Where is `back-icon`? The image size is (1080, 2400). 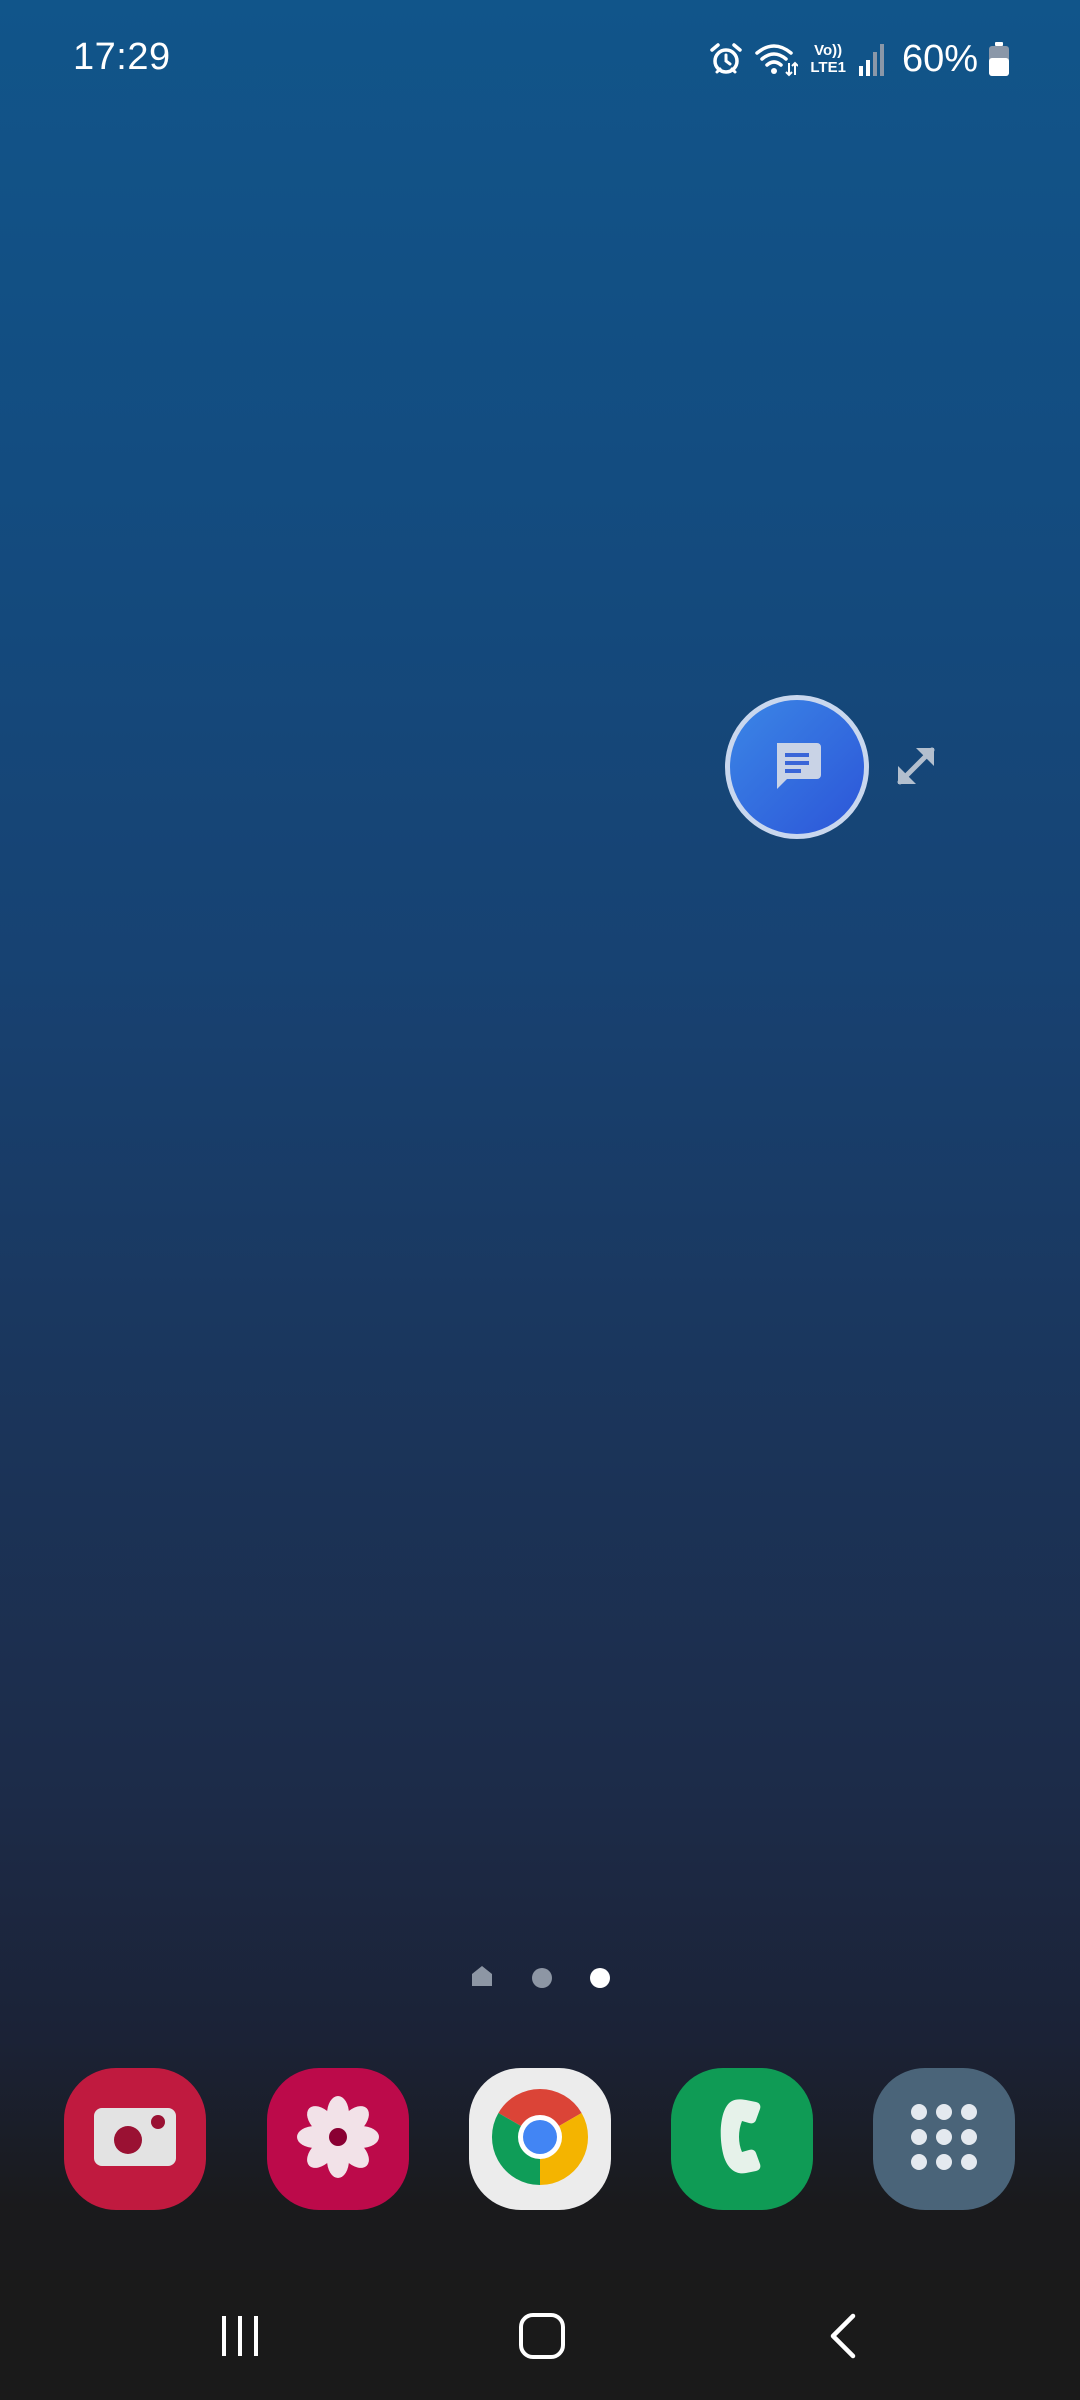 back-icon is located at coordinates (845, 2338).